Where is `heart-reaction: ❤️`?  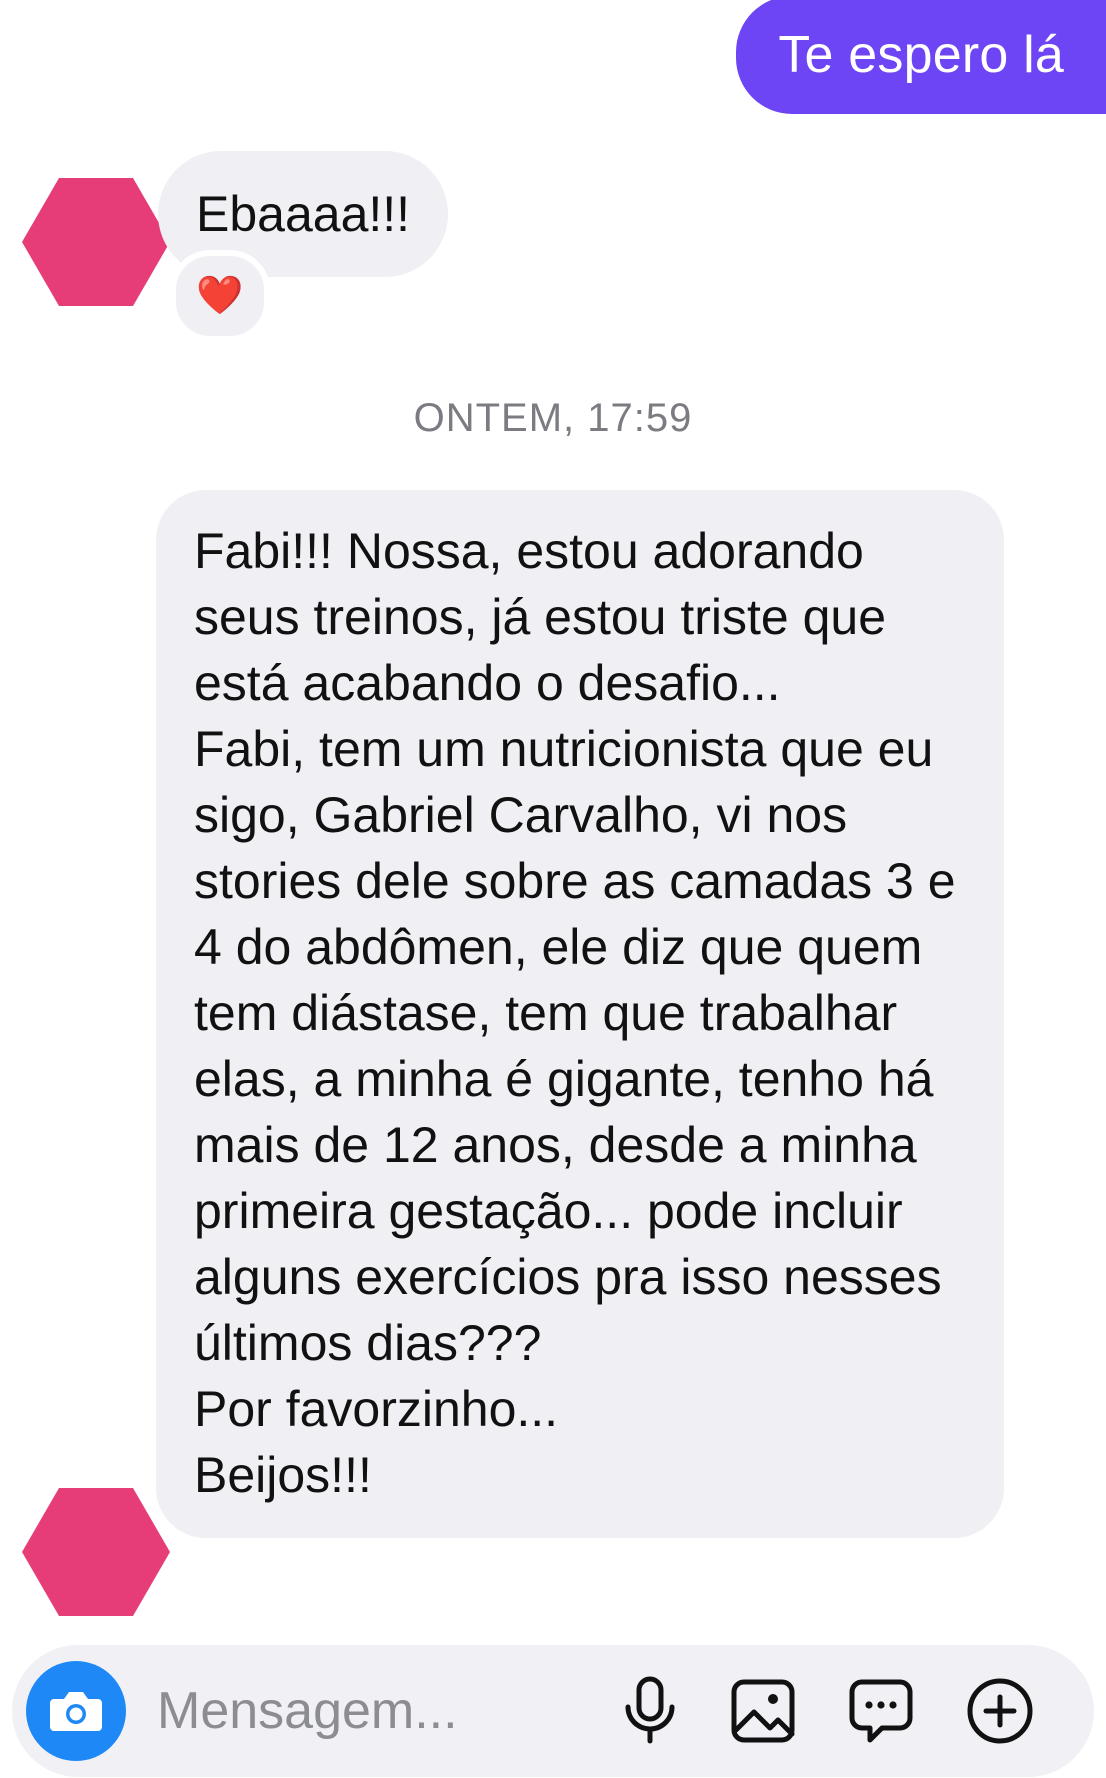
heart-reaction: ❤️ is located at coordinates (220, 296).